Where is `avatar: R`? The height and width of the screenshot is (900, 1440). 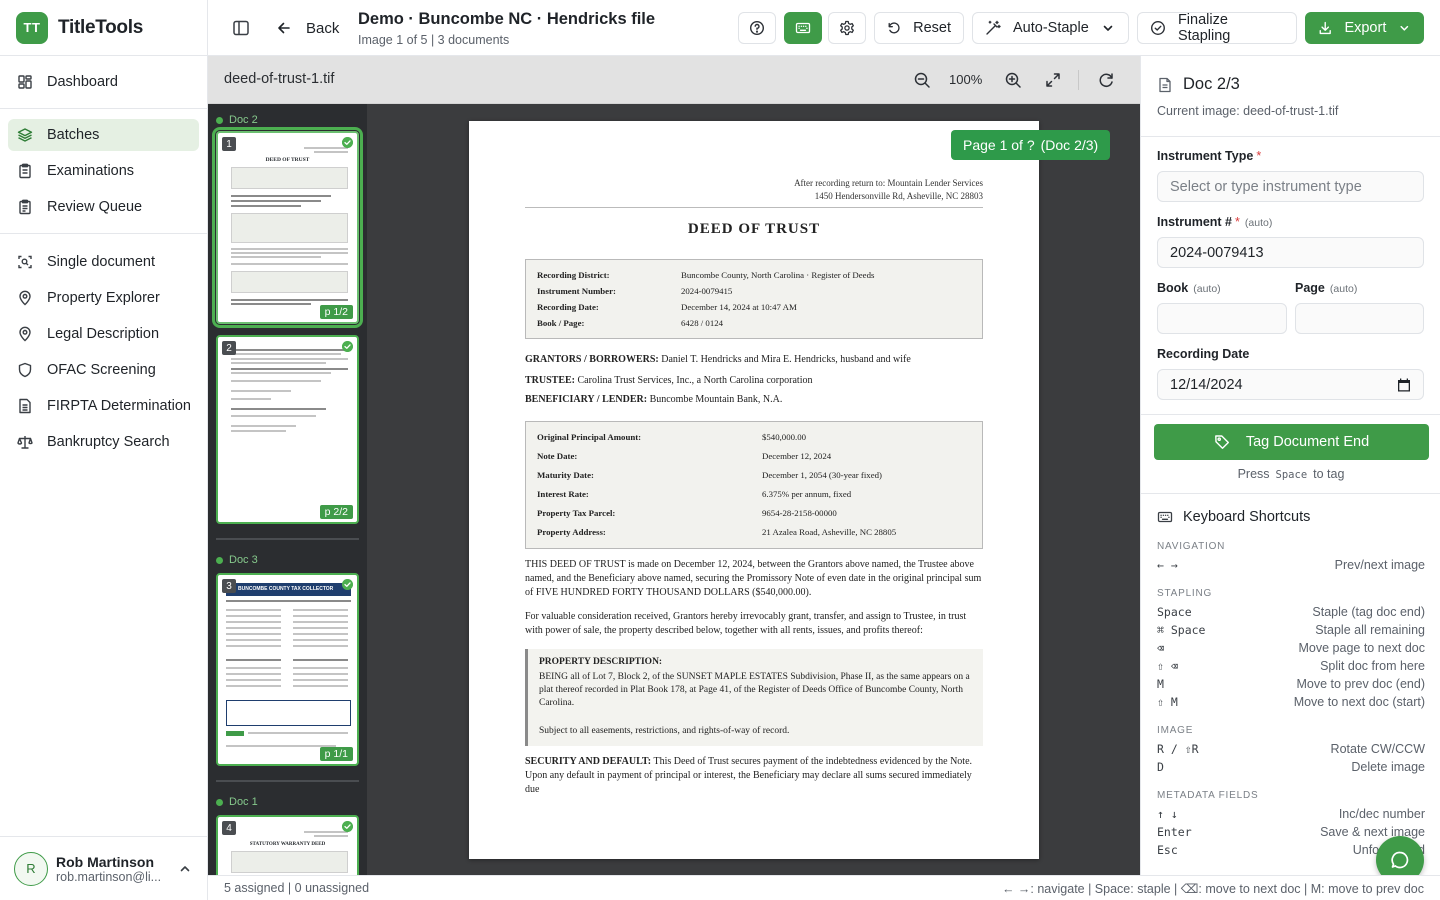
avatar: R is located at coordinates (31, 868).